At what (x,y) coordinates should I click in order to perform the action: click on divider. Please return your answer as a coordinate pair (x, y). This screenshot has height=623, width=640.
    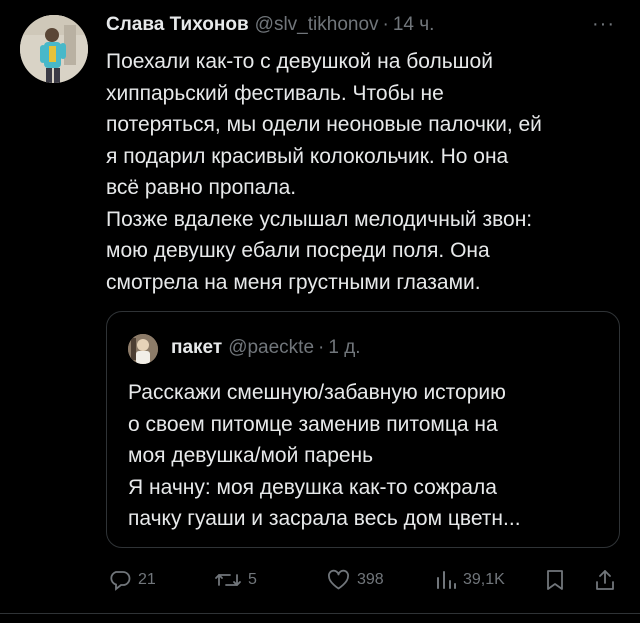
    Looking at the image, I should click on (320, 613).